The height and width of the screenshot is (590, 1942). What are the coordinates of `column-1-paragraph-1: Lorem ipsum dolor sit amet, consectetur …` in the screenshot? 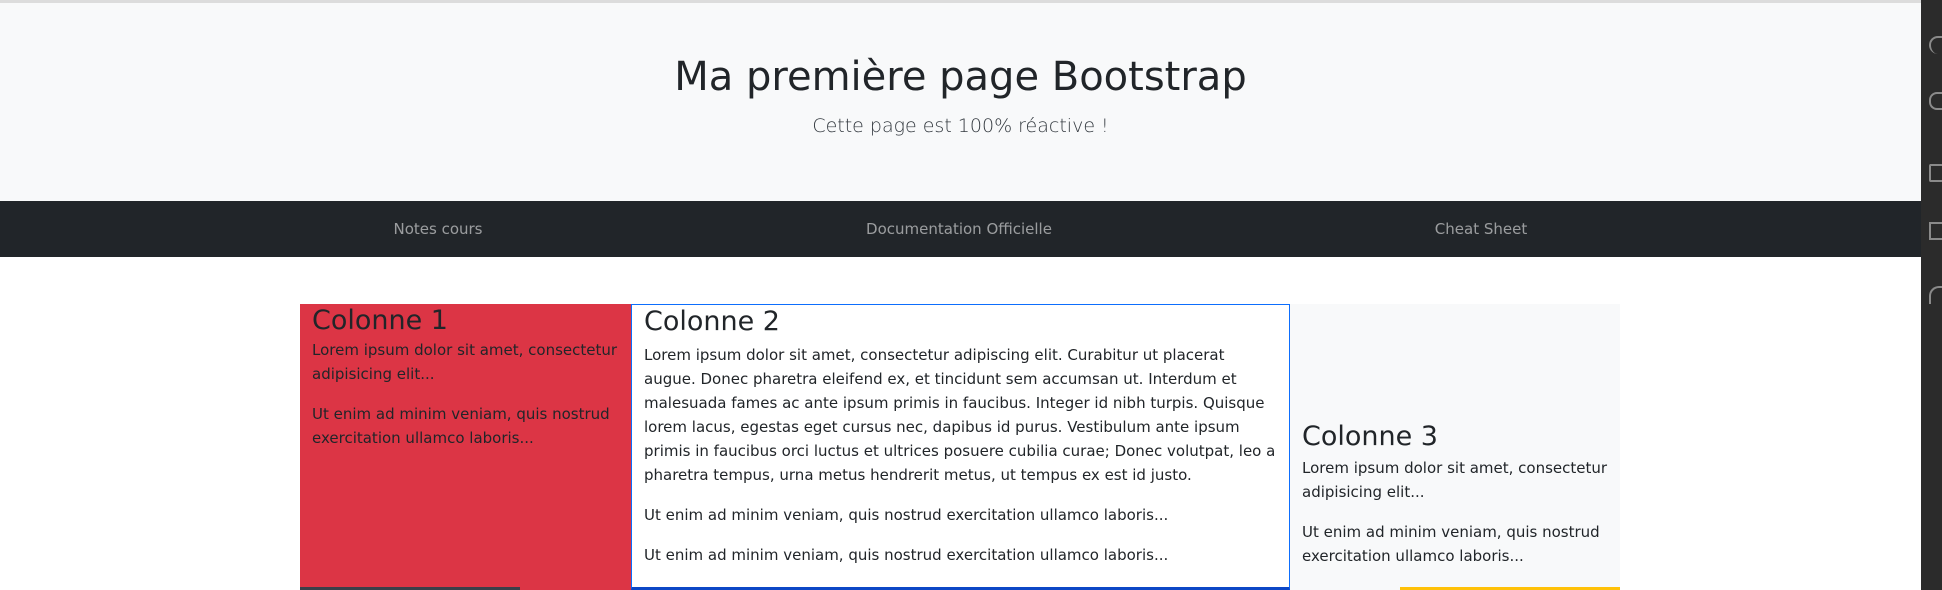 It's located at (465, 362).